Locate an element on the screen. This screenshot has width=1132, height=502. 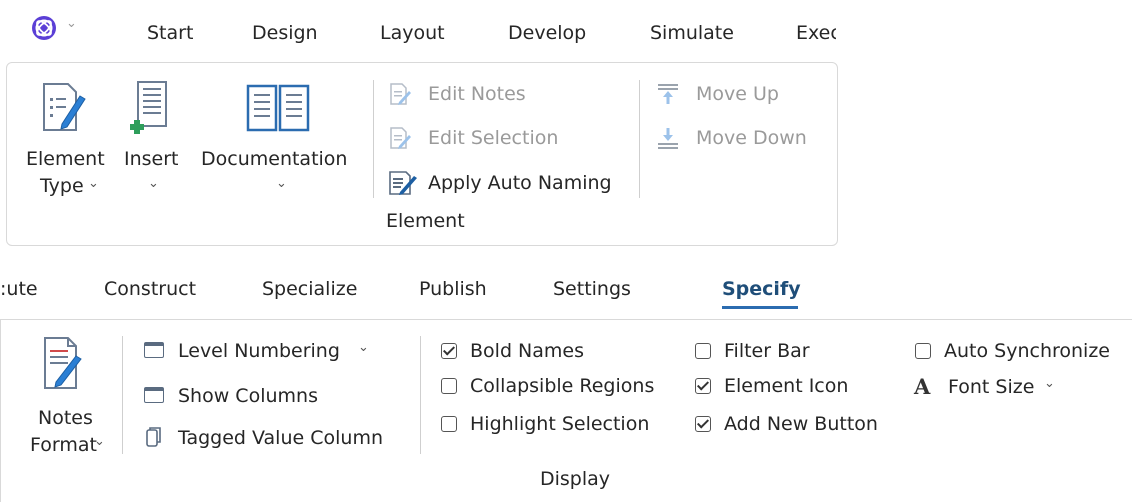
tagged-value-icon is located at coordinates (153, 437).